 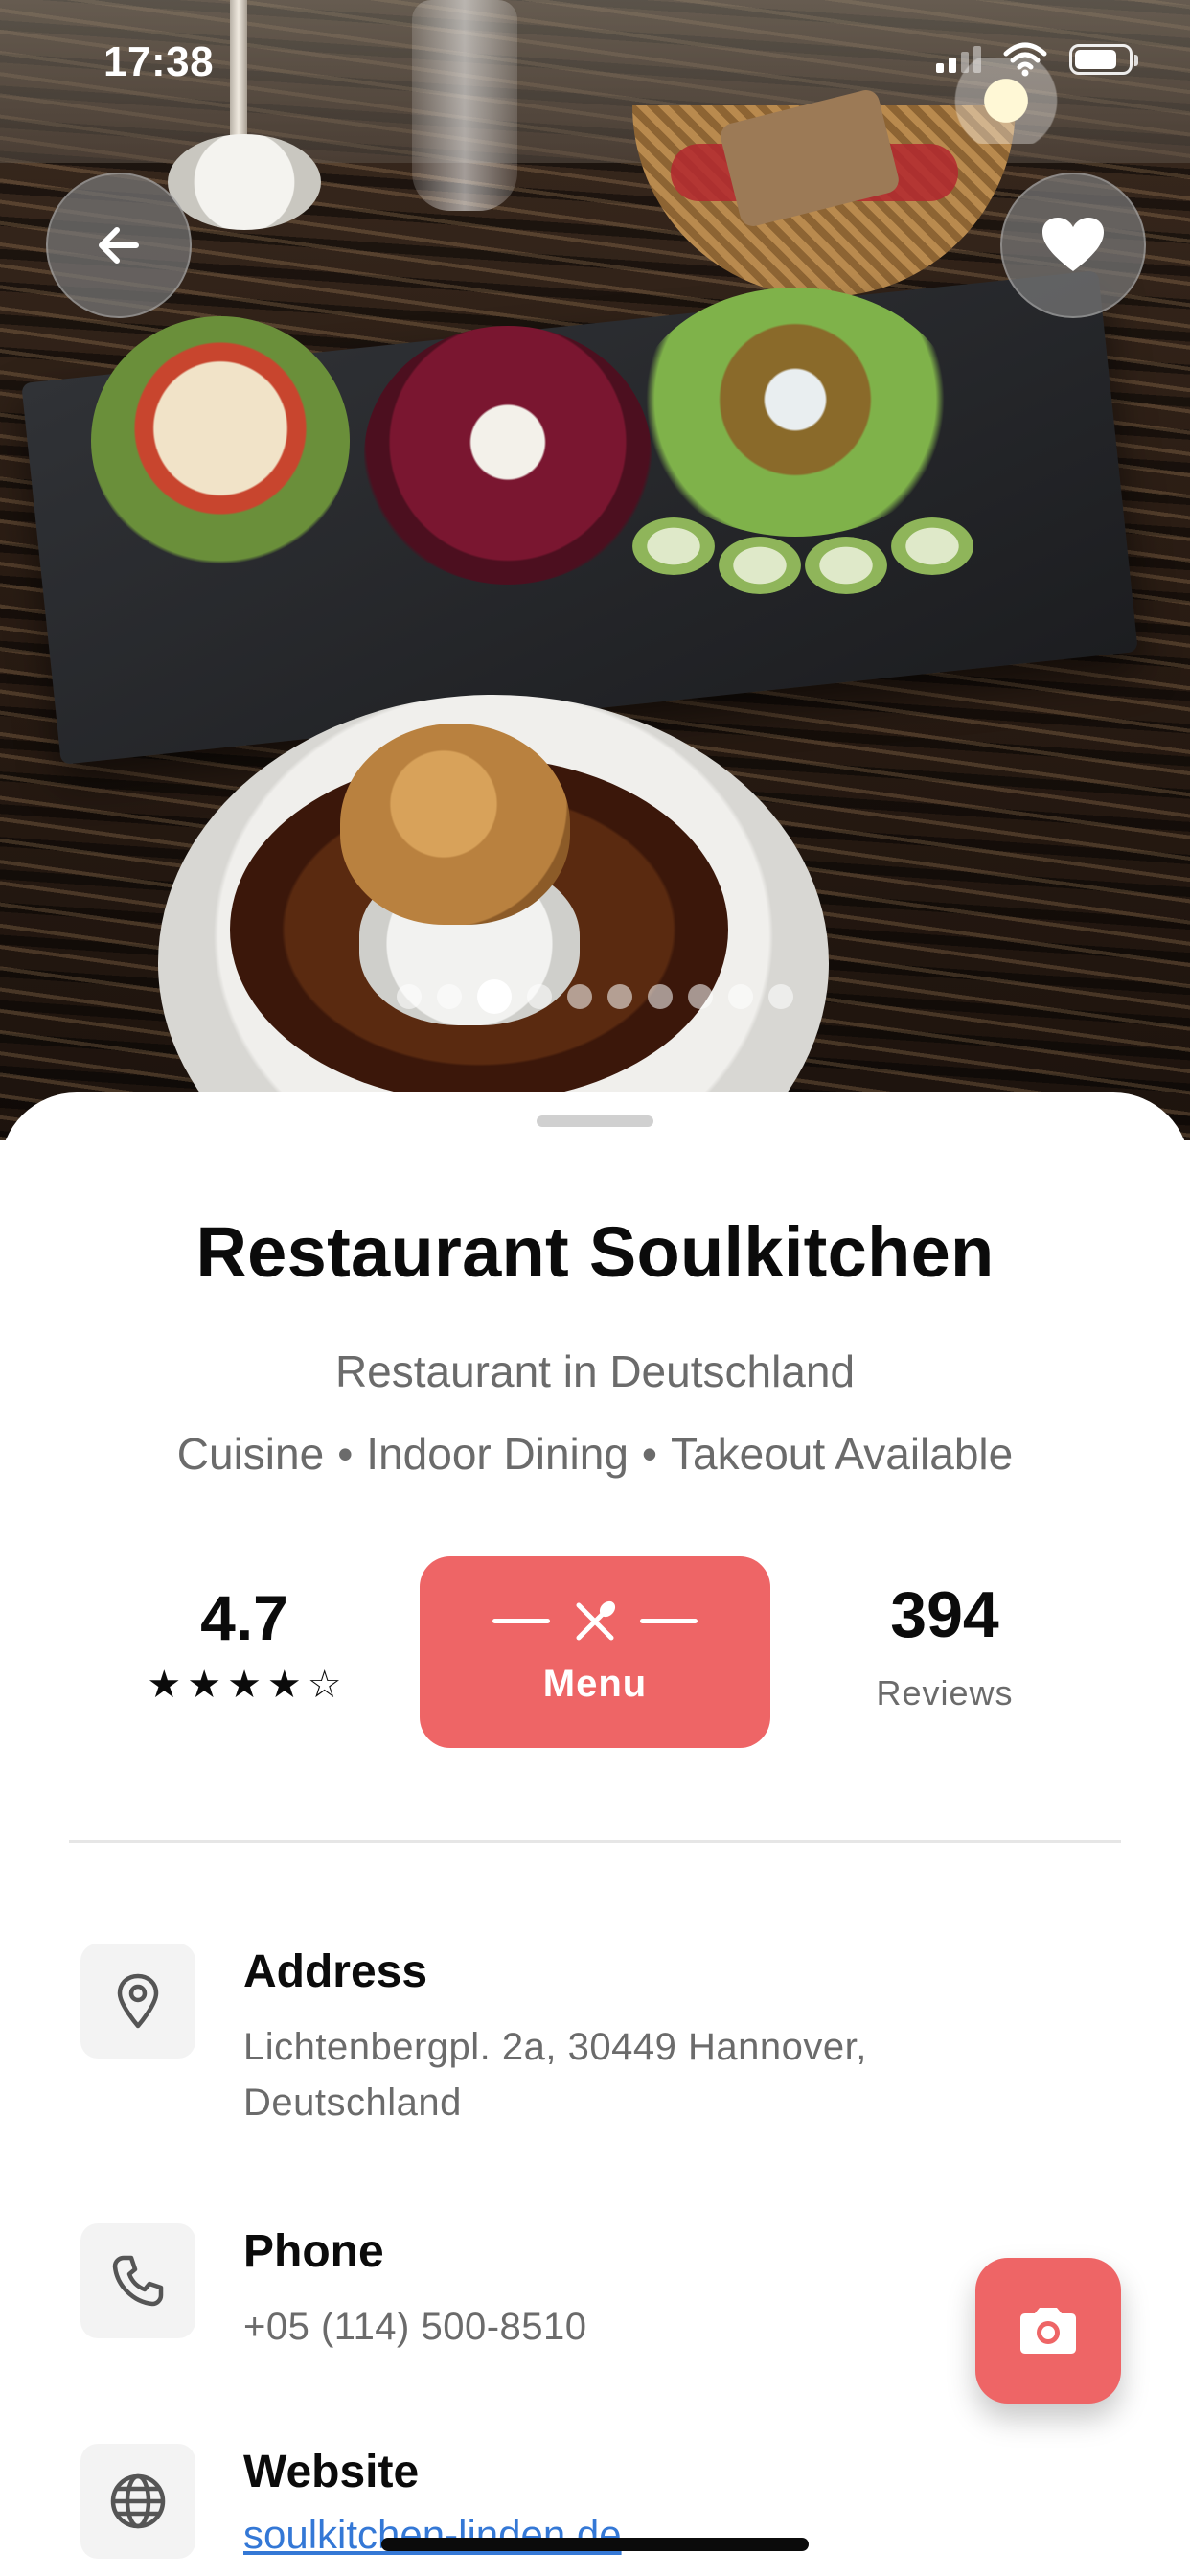 What do you see at coordinates (335, 1972) in the screenshot?
I see `address-heading: Address` at bounding box center [335, 1972].